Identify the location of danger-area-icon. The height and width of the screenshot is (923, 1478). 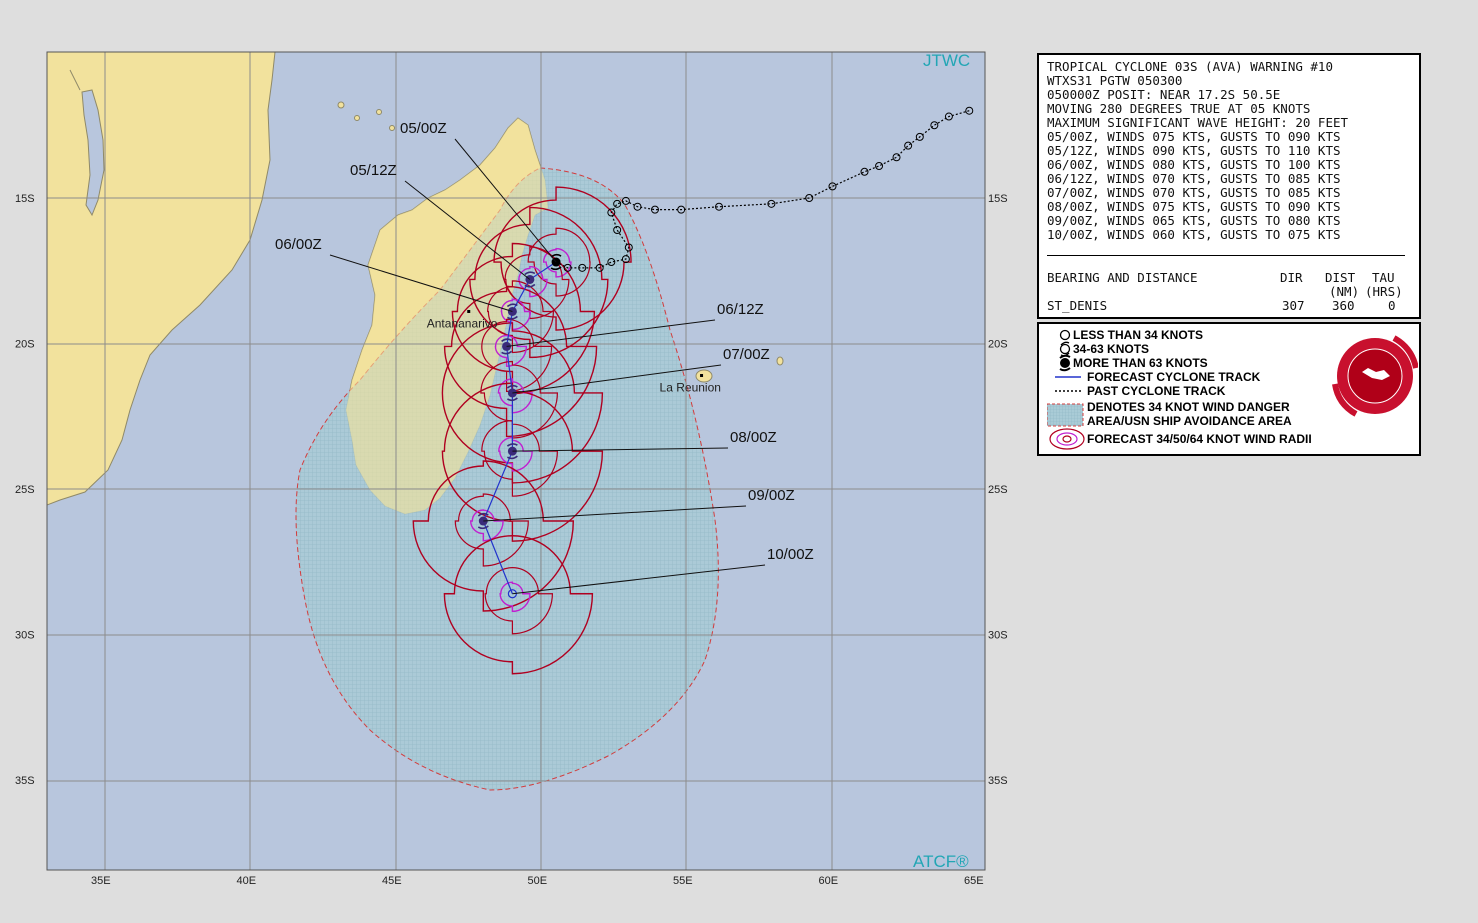
(1065, 415).